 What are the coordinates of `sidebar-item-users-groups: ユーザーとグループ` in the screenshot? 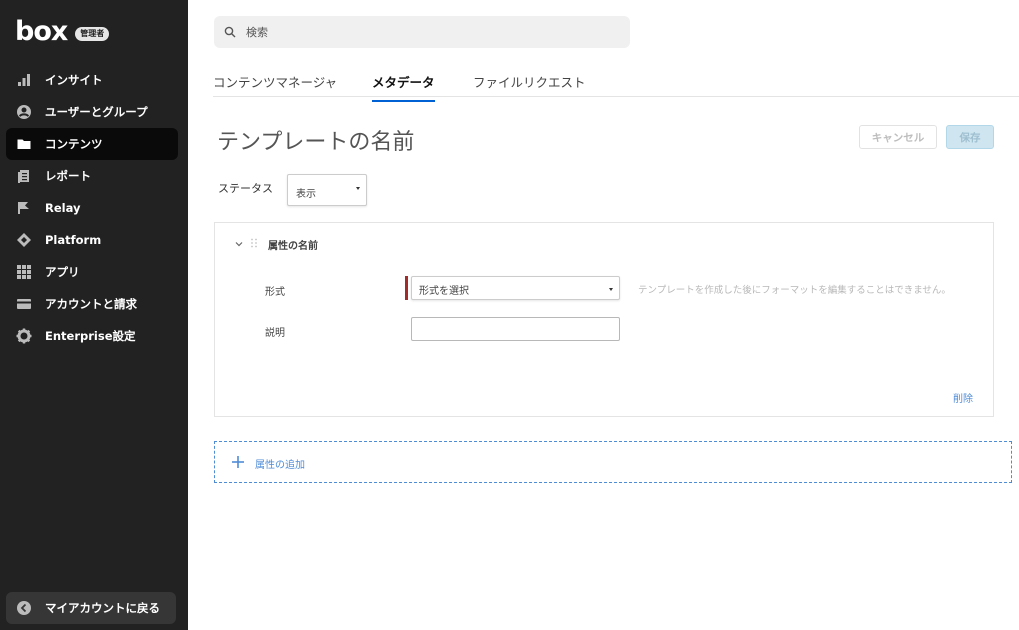 It's located at (92, 112).